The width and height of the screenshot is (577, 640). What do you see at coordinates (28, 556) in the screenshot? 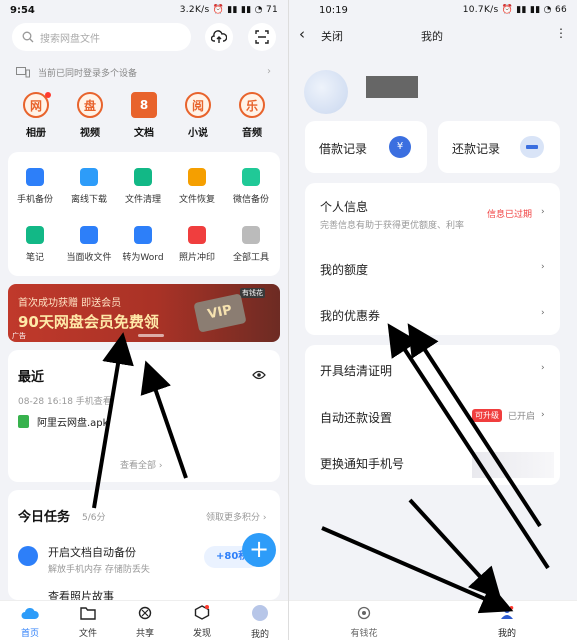
I see `layers-icon` at bounding box center [28, 556].